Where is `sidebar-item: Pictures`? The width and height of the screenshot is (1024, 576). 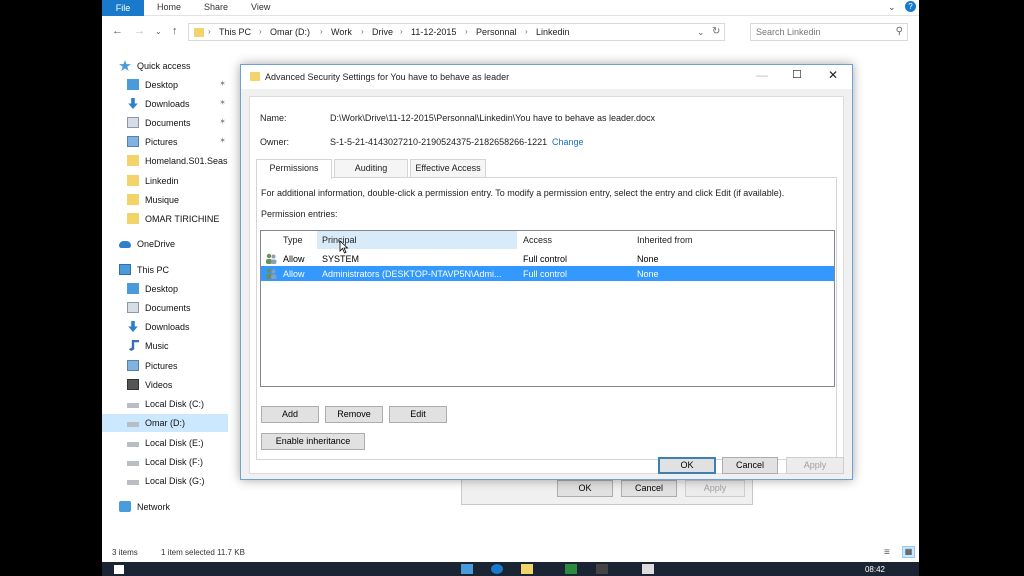 sidebar-item: Pictures is located at coordinates (165, 366).